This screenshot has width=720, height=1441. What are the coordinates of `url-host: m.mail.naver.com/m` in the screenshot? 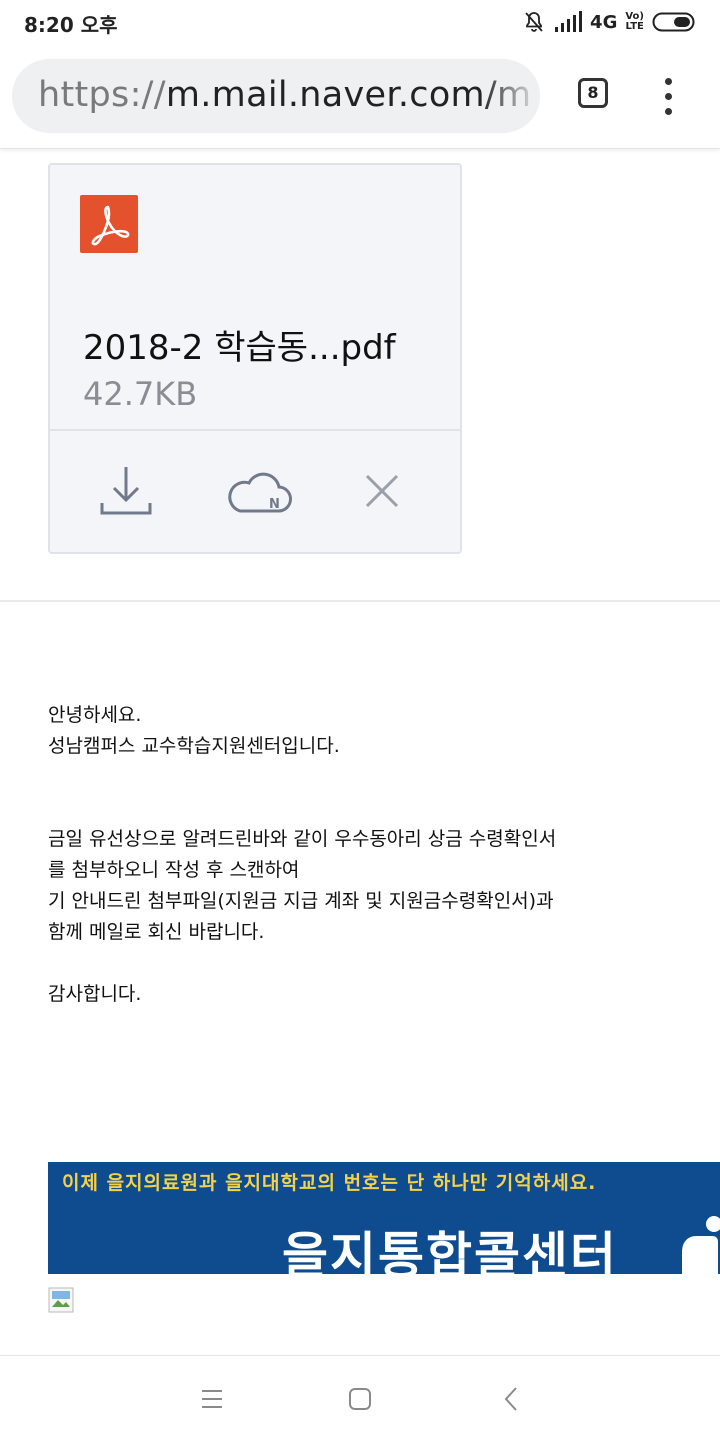 It's located at (348, 95).